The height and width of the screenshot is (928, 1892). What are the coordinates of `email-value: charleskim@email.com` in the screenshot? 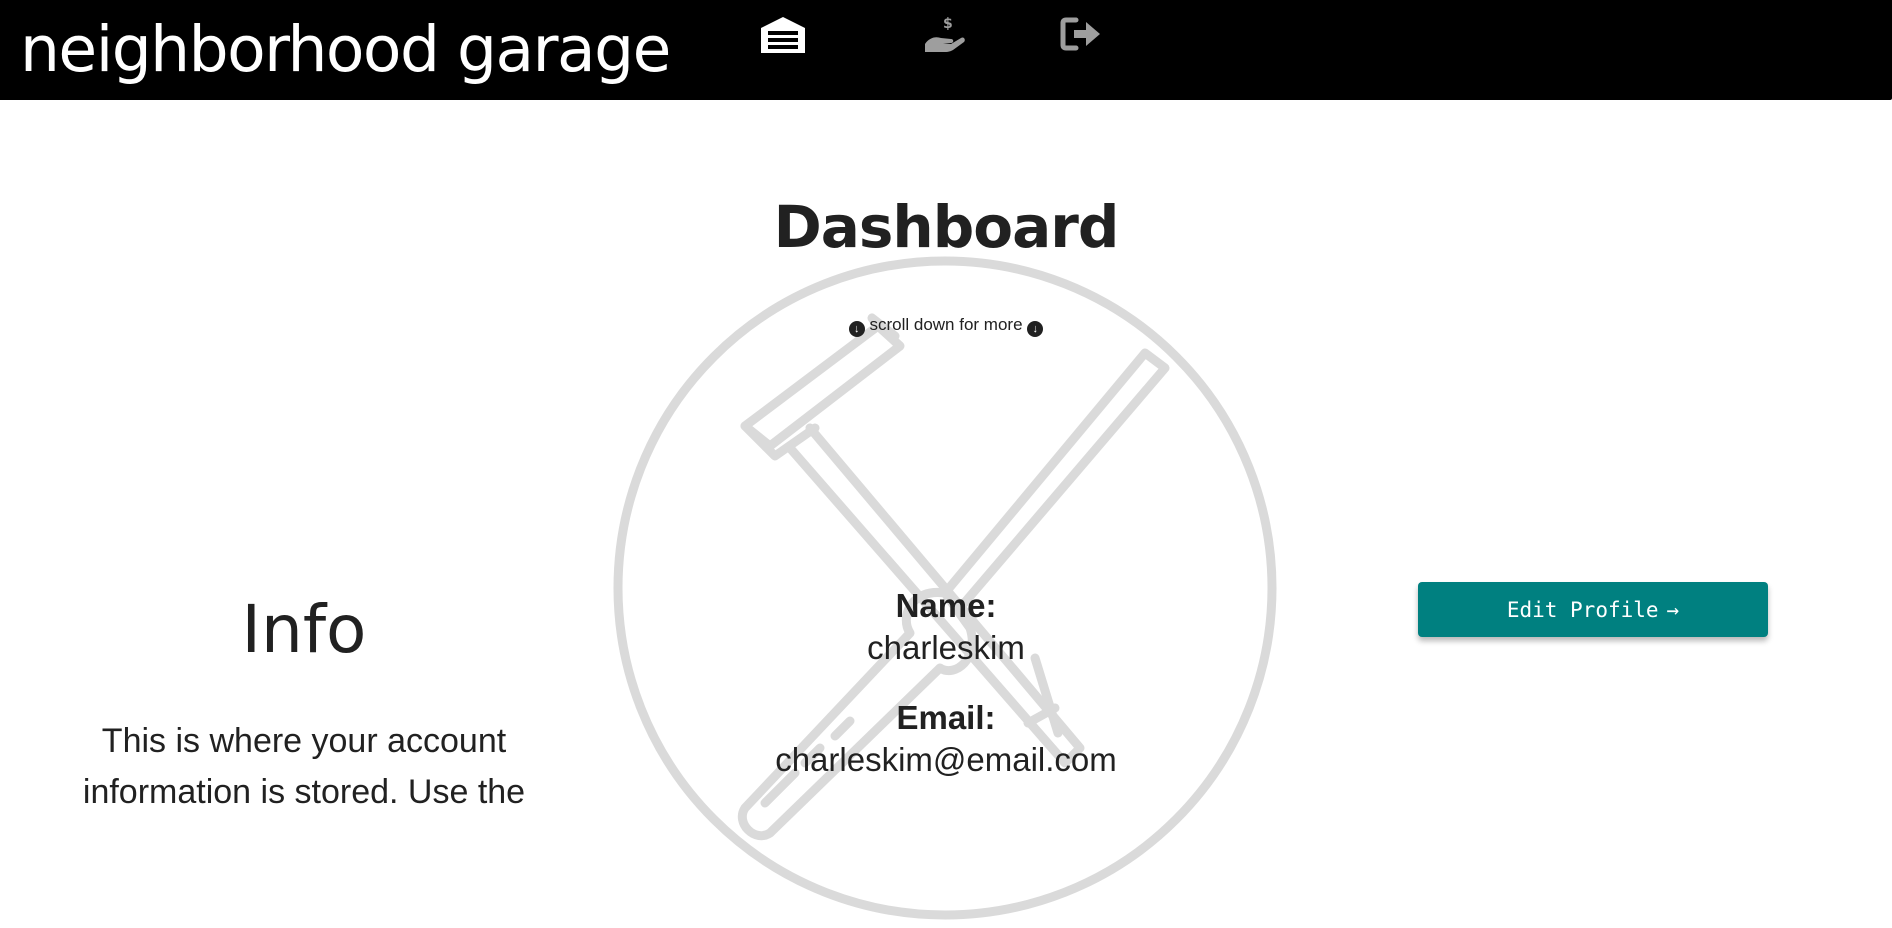 It's located at (946, 759).